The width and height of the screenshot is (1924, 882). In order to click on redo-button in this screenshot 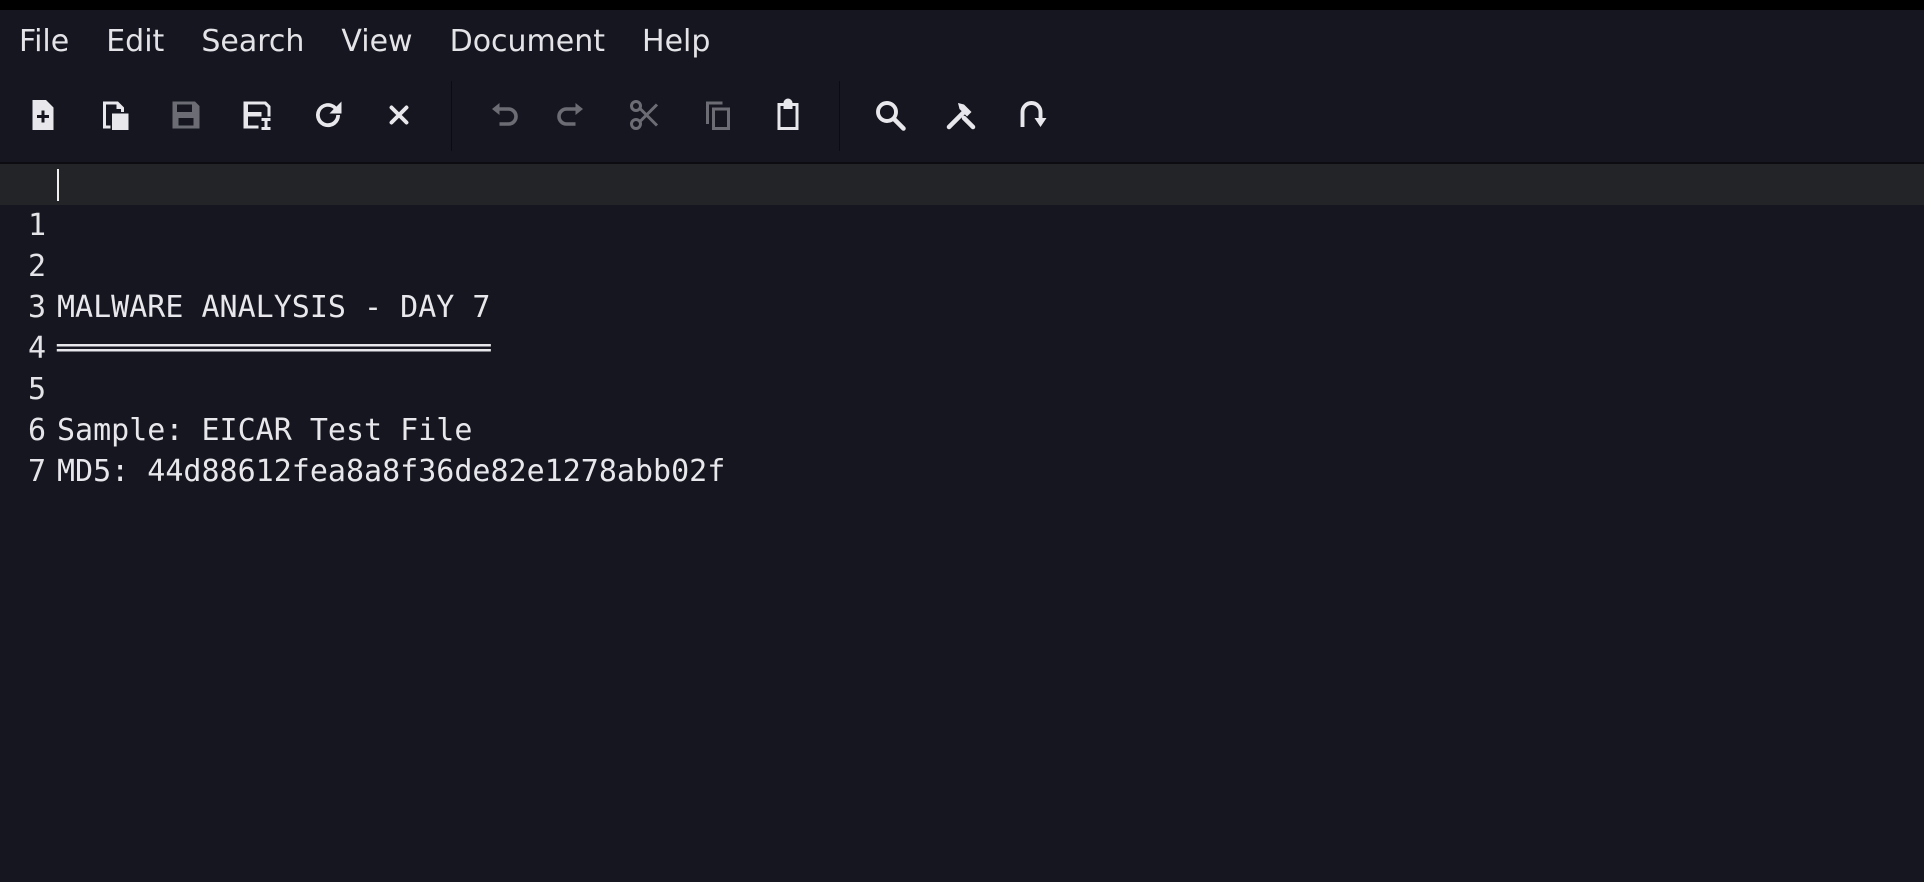, I will do `click(571, 115)`.